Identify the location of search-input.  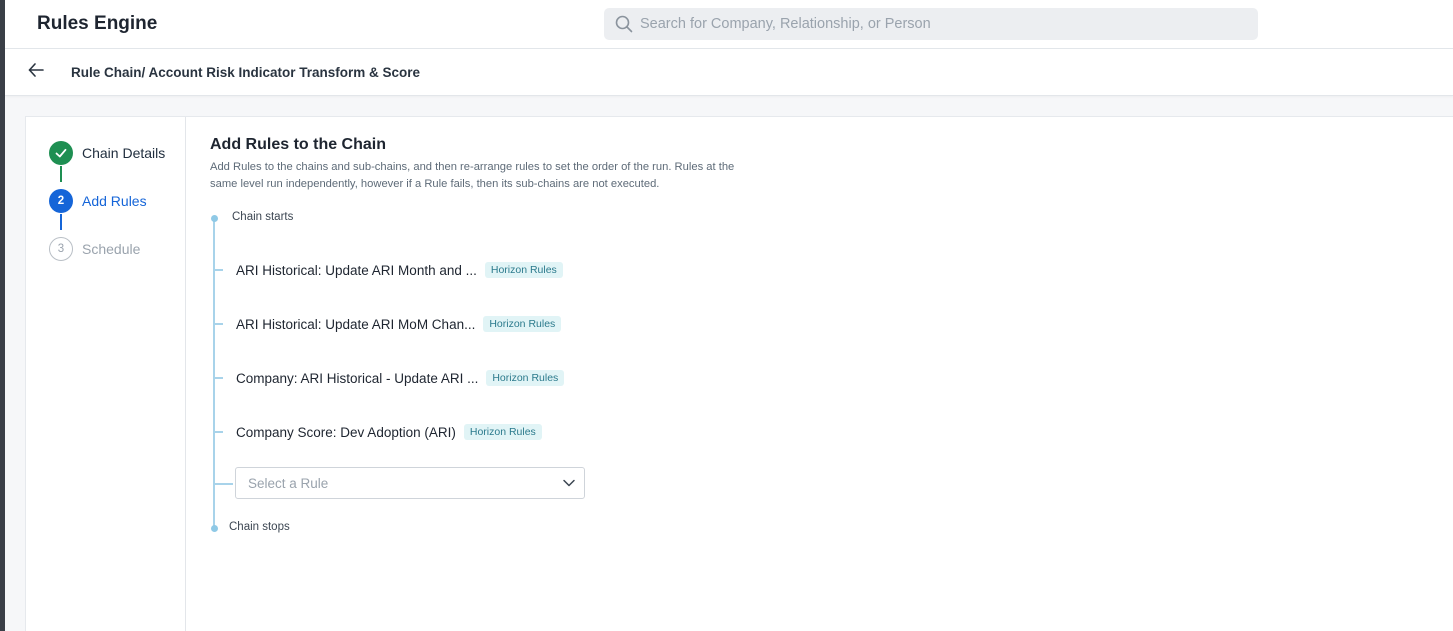
(940, 24).